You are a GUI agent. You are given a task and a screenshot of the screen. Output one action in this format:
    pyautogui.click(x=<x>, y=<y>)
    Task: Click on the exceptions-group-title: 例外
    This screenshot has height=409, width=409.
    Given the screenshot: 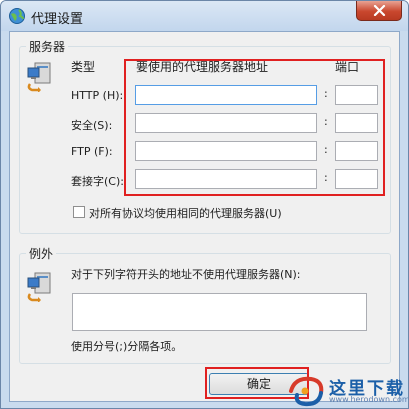 What is the action you would take?
    pyautogui.click(x=41, y=253)
    